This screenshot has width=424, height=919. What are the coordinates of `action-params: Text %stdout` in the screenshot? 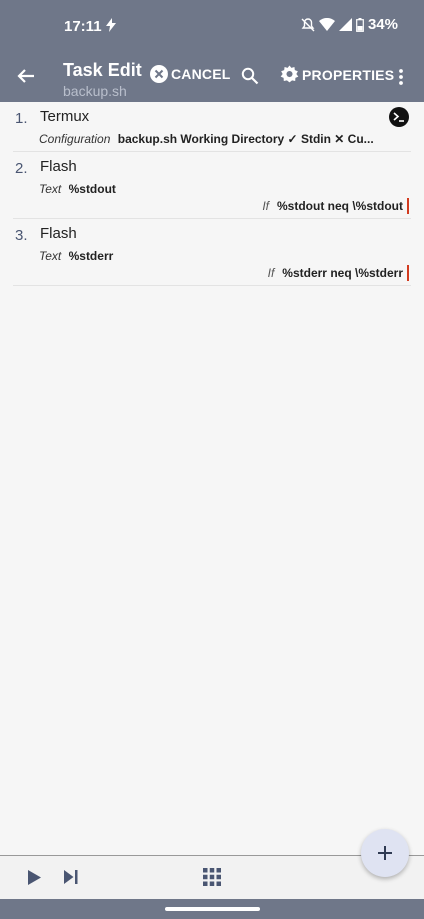 It's located at (80, 189).